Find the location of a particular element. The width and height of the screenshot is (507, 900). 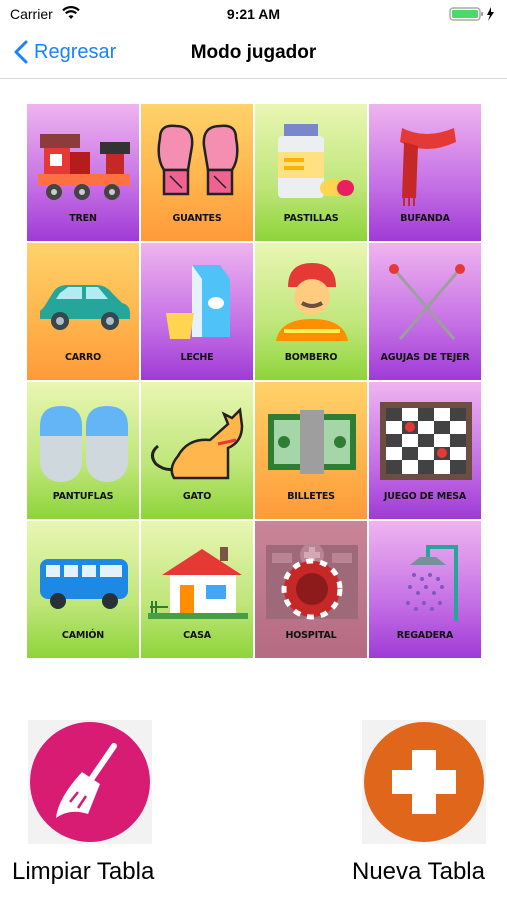

card-billetes: BILLETES is located at coordinates (311, 450).